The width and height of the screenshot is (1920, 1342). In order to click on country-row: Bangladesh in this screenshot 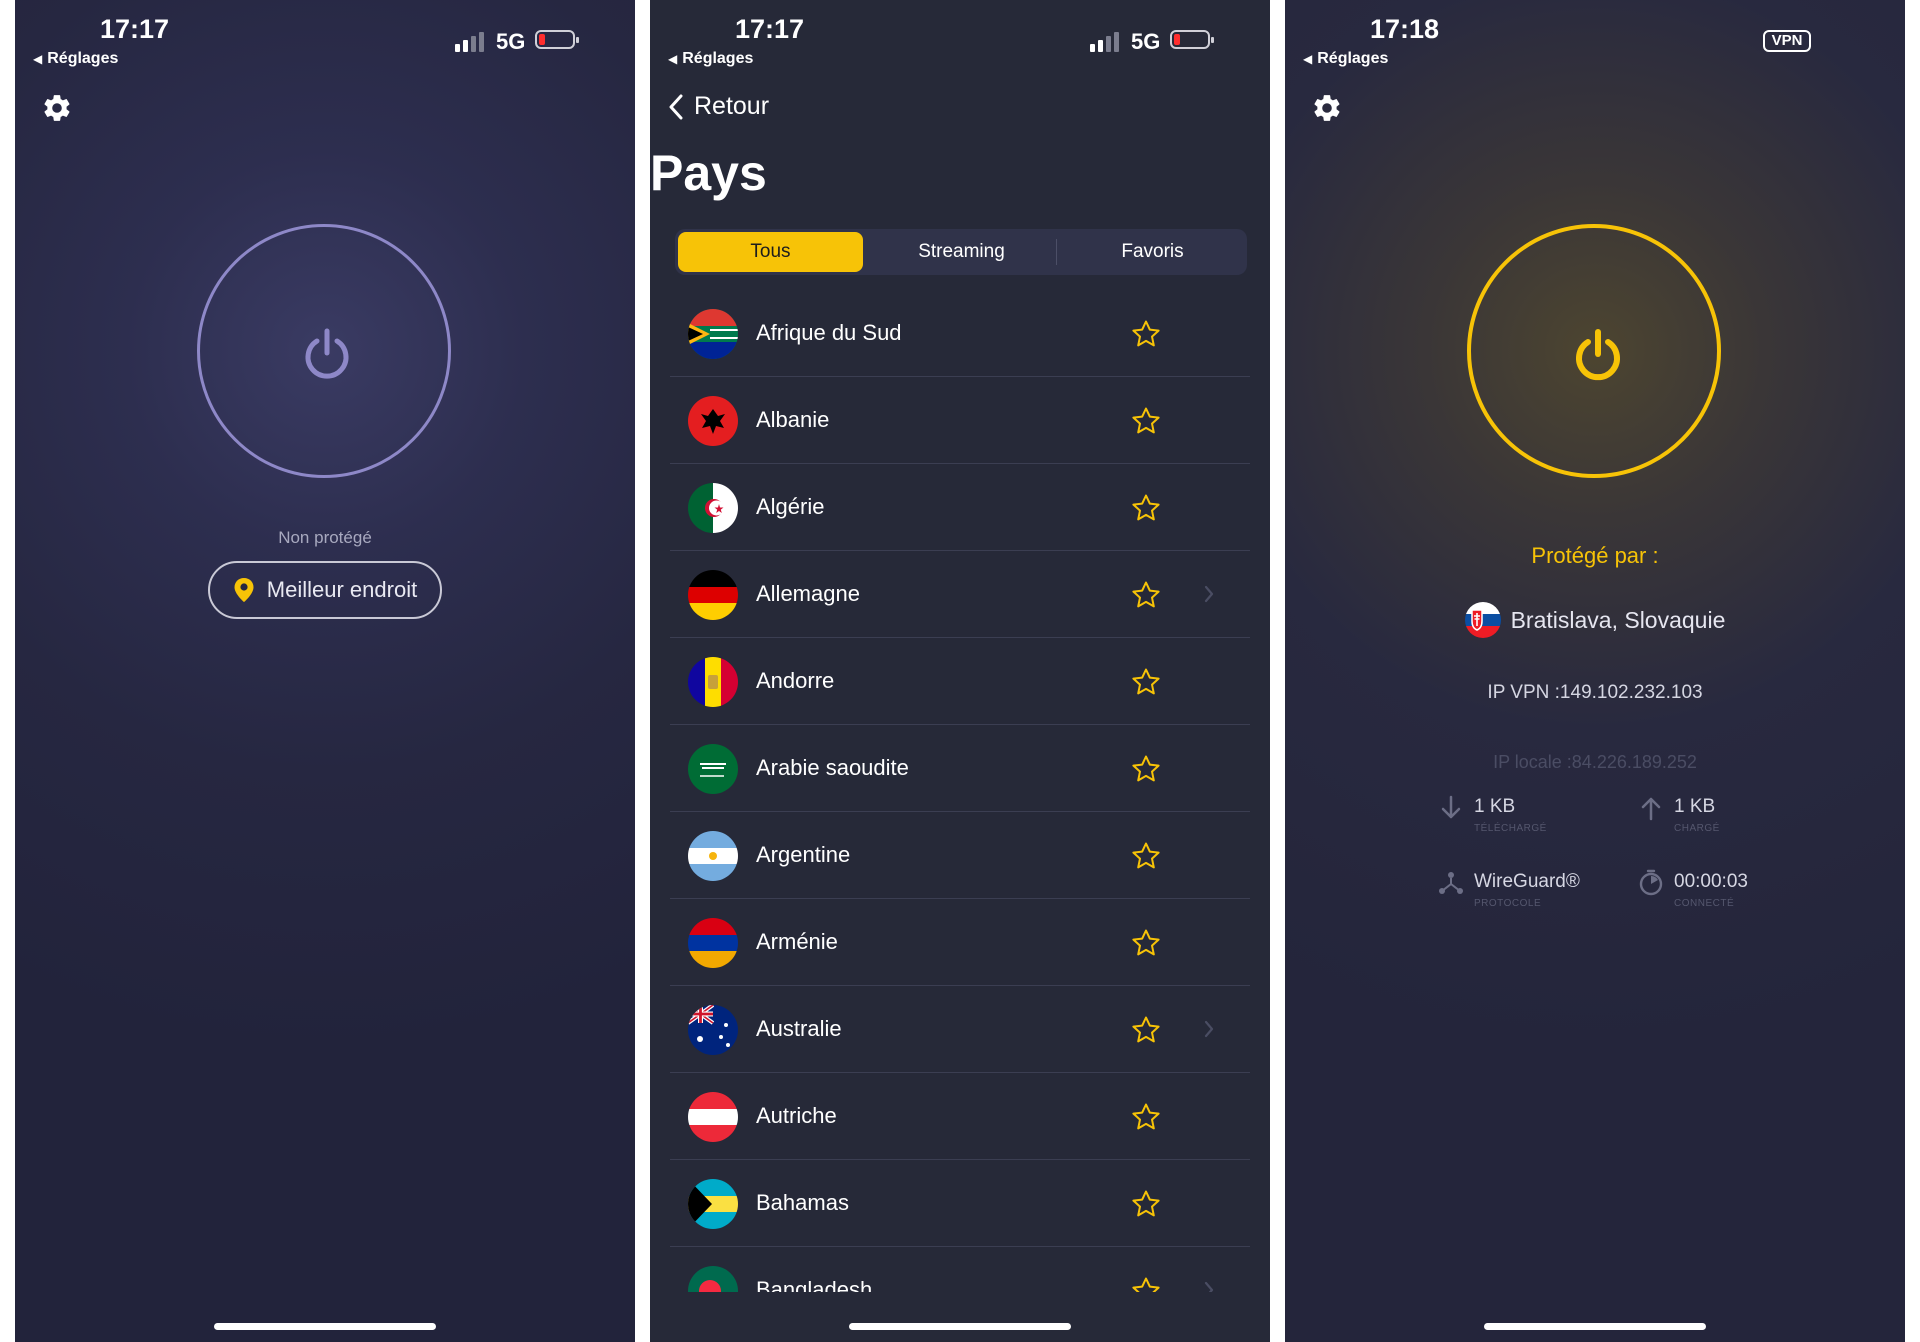, I will do `click(960, 1269)`.